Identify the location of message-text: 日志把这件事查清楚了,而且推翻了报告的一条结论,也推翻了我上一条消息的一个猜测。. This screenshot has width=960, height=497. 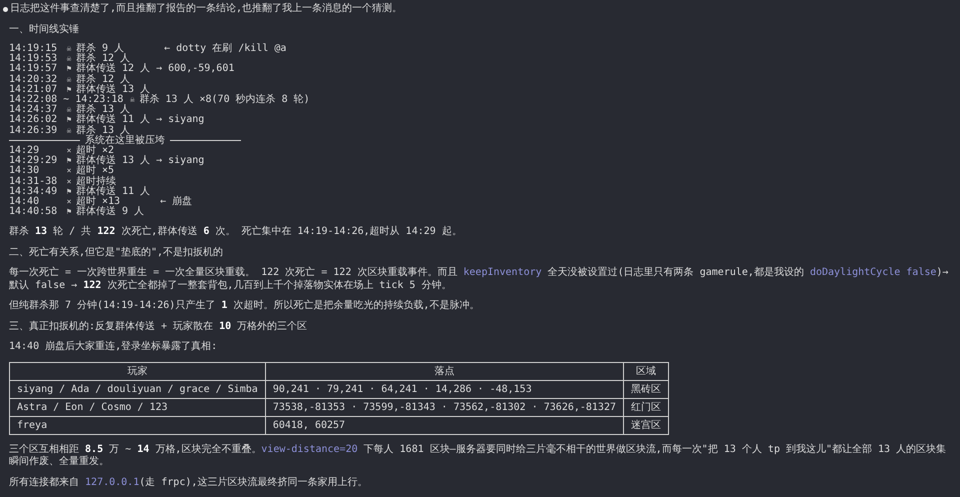
(206, 9).